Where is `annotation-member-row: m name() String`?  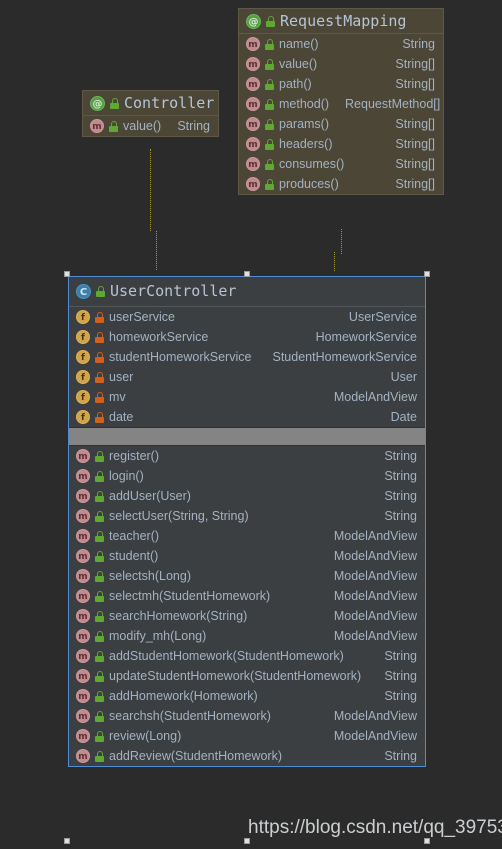
annotation-member-row: m name() String is located at coordinates (341, 44).